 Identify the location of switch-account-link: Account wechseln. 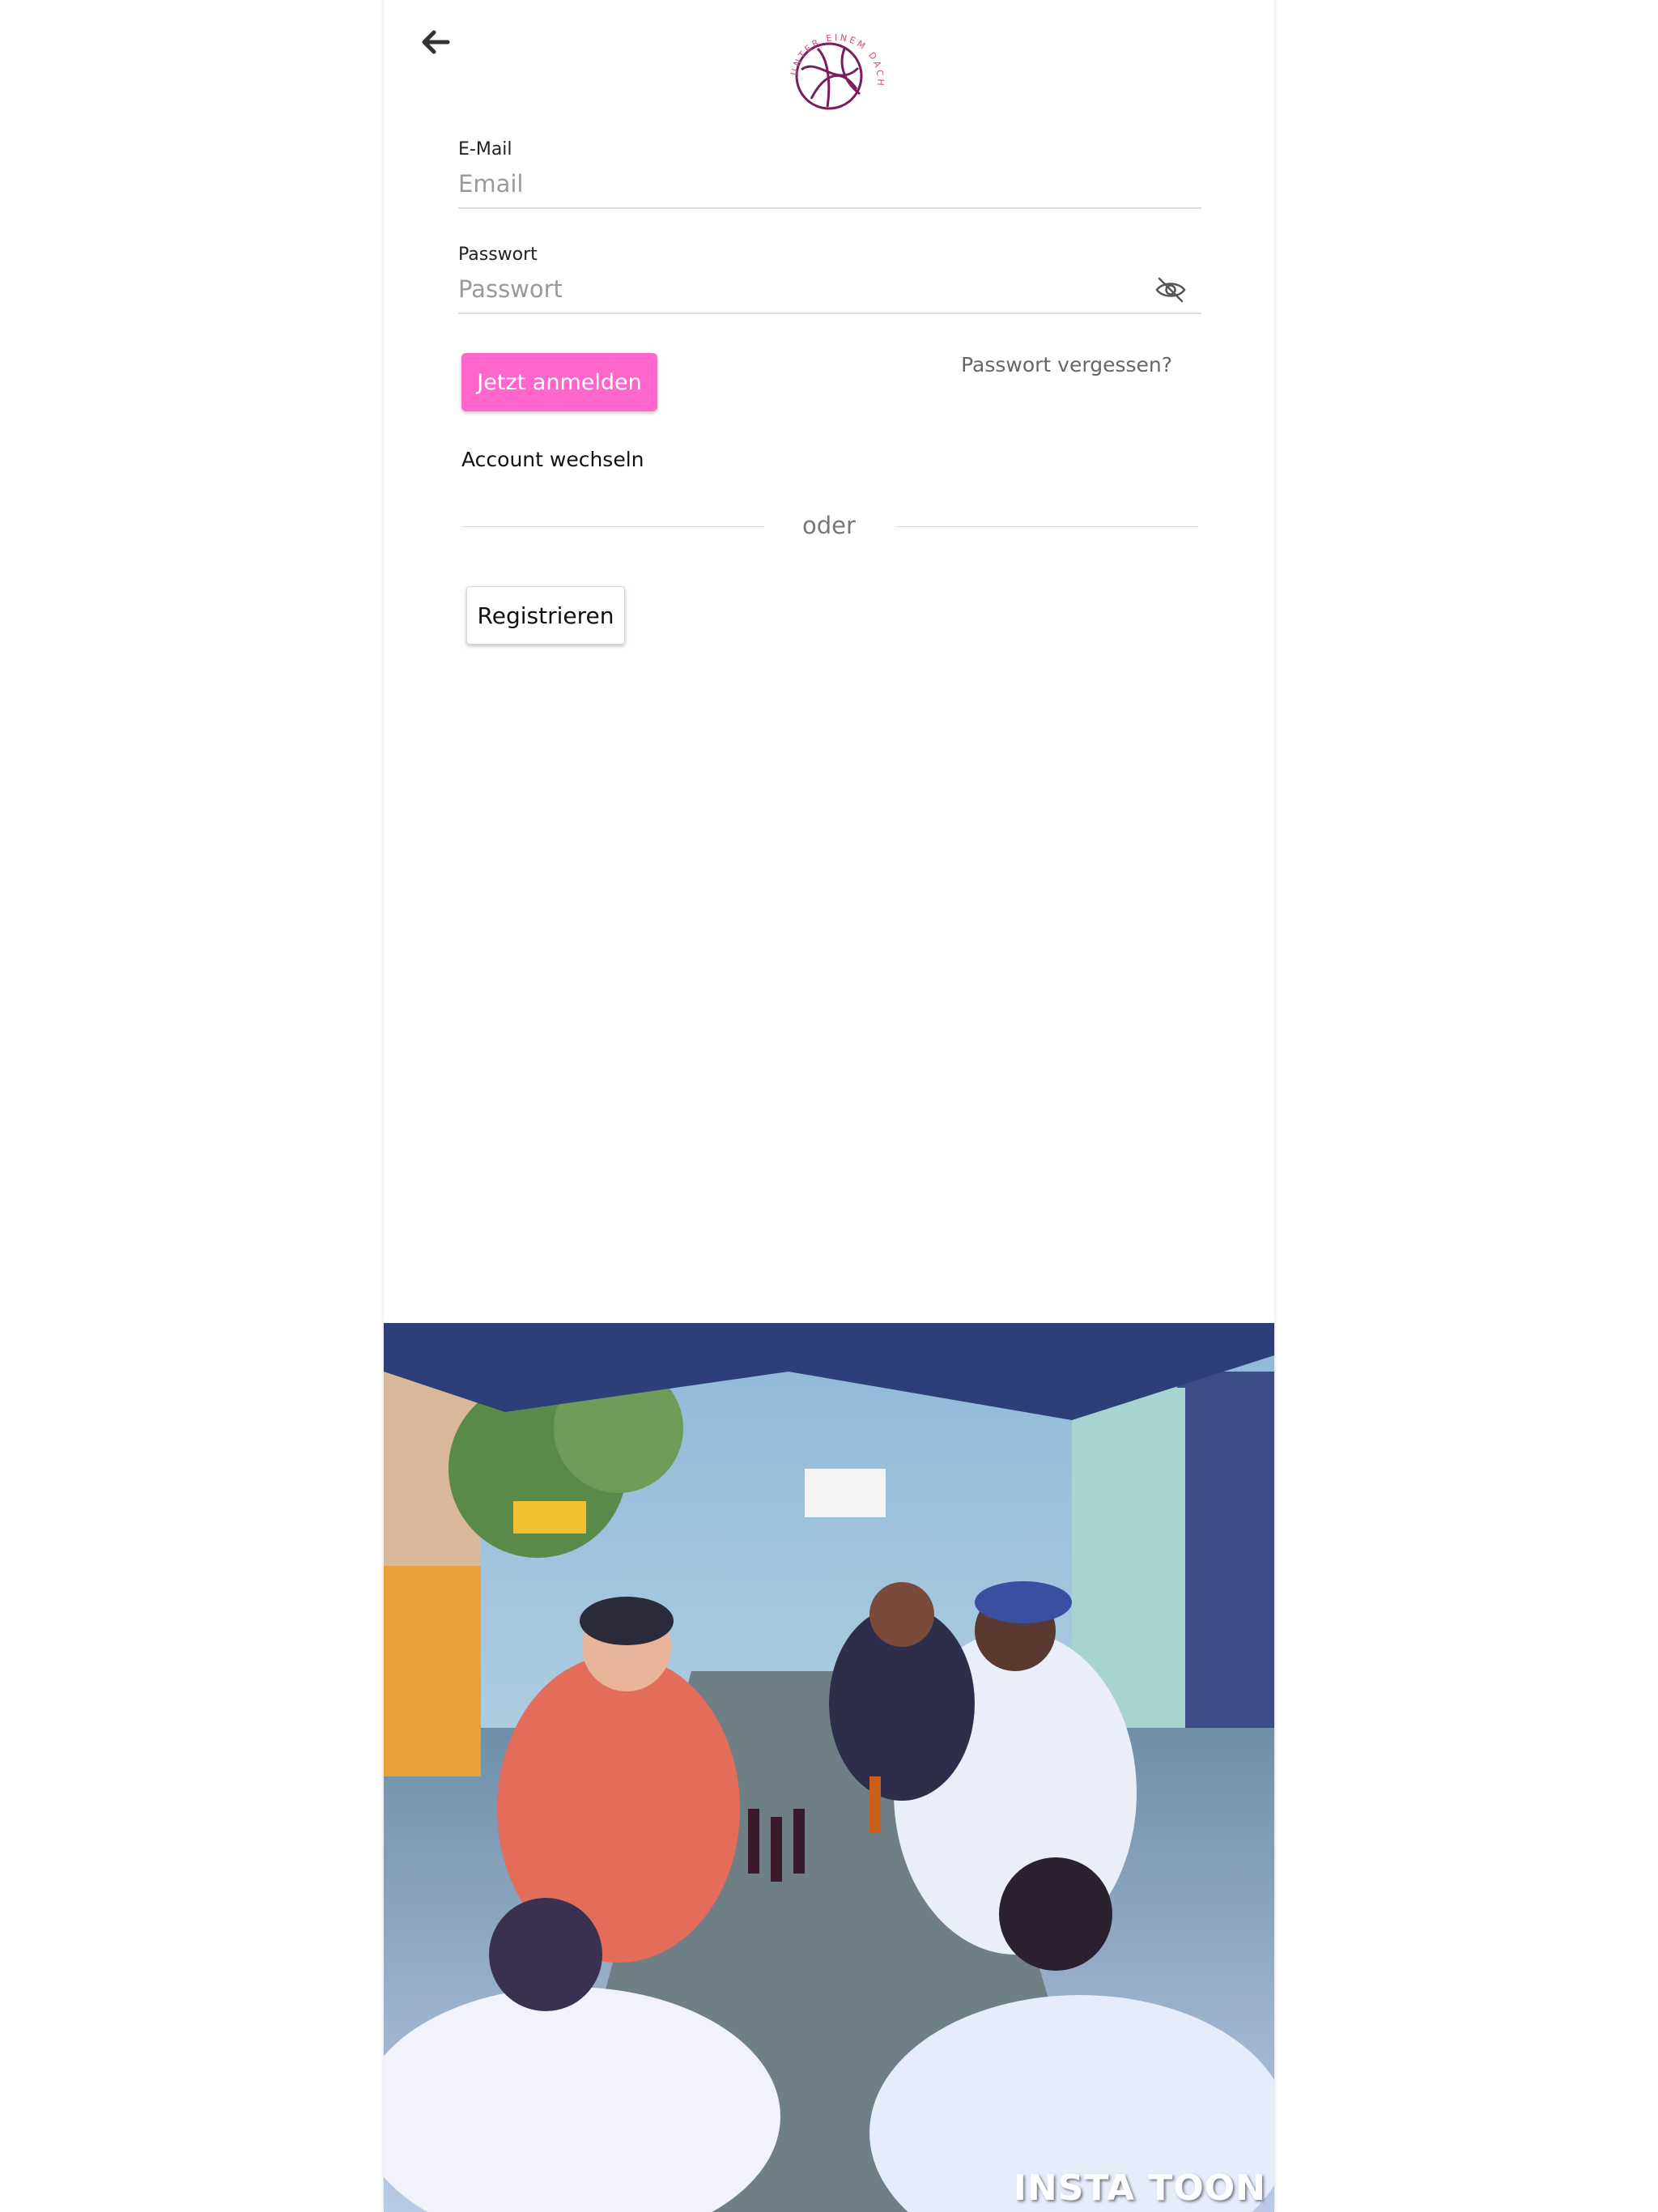
(552, 460).